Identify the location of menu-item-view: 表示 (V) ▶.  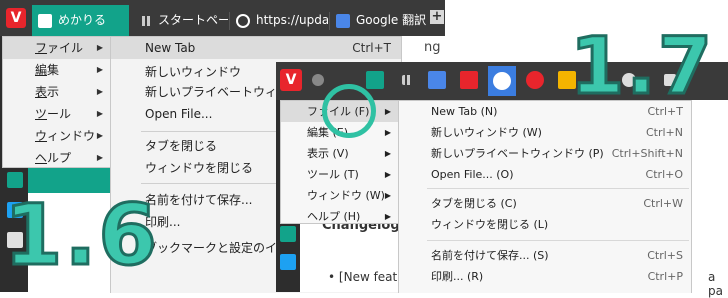
(340, 153).